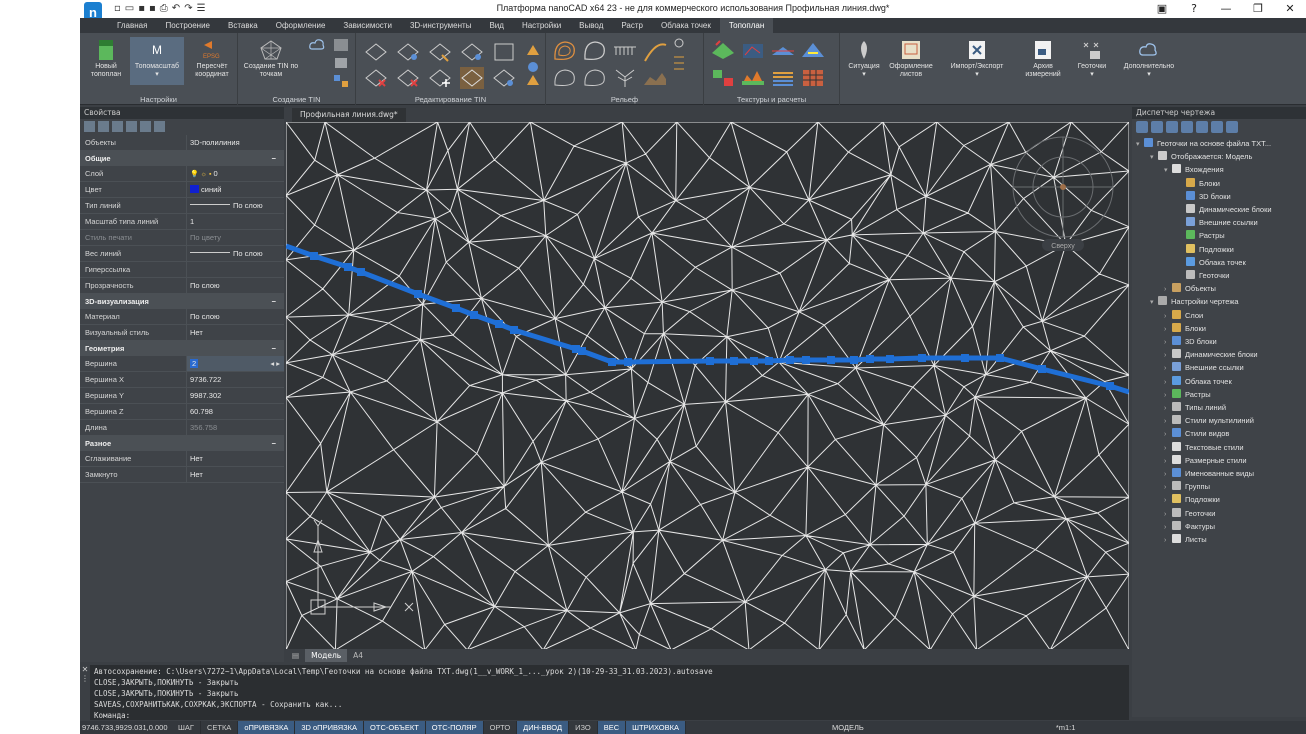 This screenshot has width=1306, height=734. I want to click on selected-3d-polyline, so click(707, 319).